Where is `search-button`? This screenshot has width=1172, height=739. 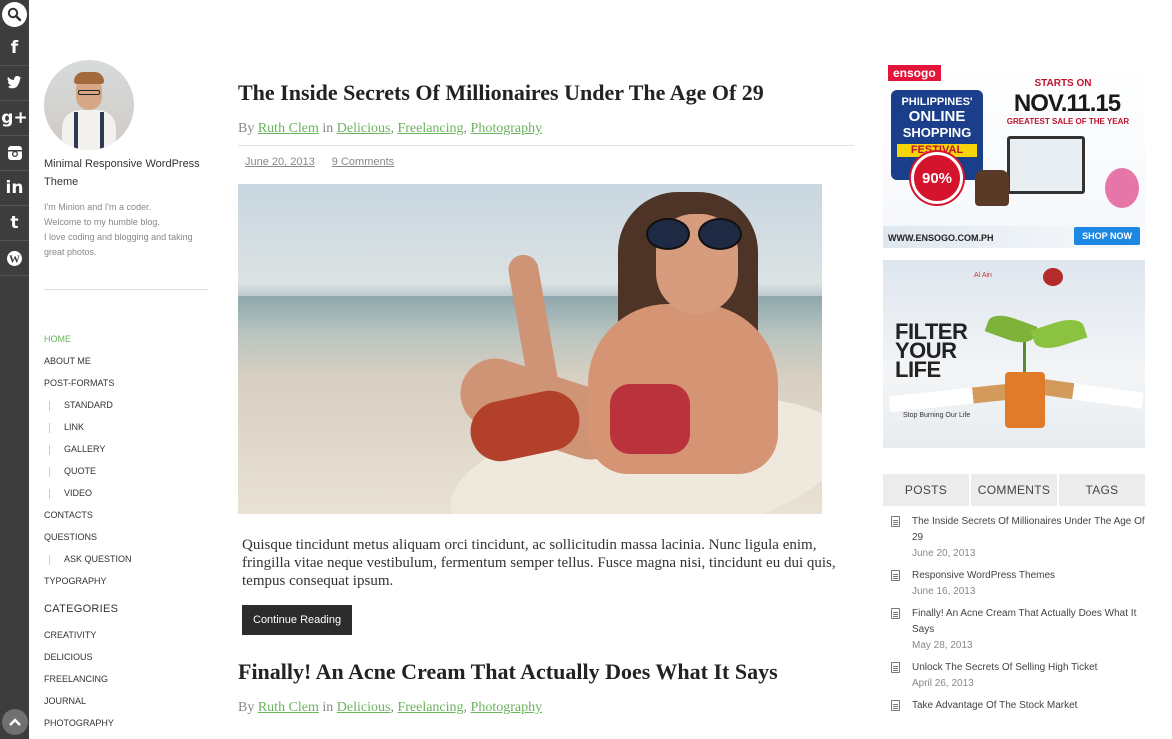
search-button is located at coordinates (14, 14).